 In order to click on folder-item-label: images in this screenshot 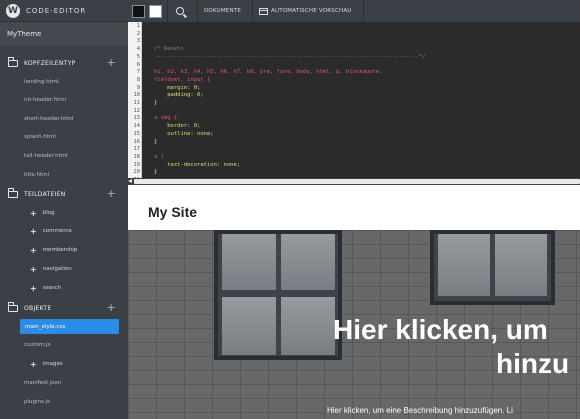, I will do `click(52, 364)`.